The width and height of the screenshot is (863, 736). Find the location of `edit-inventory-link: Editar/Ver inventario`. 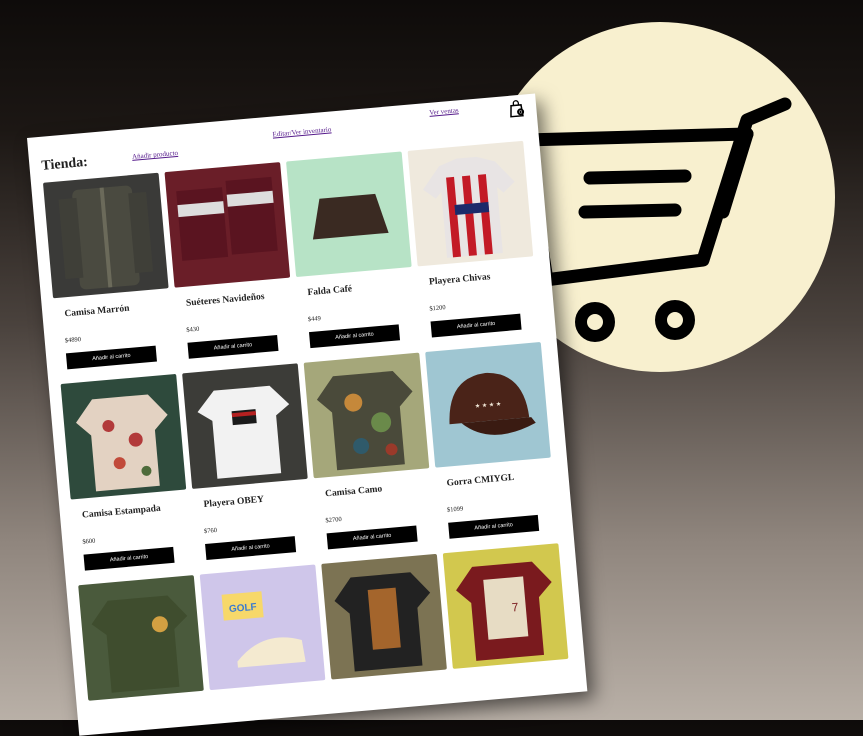

edit-inventory-link: Editar/Ver inventario is located at coordinates (301, 131).